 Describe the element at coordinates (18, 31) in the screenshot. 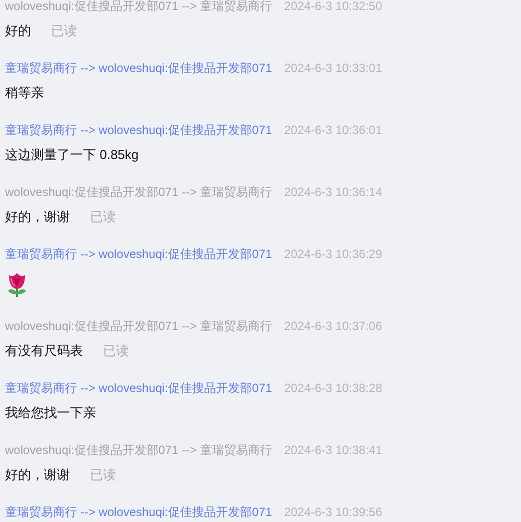

I see `message-text: 好的` at that location.